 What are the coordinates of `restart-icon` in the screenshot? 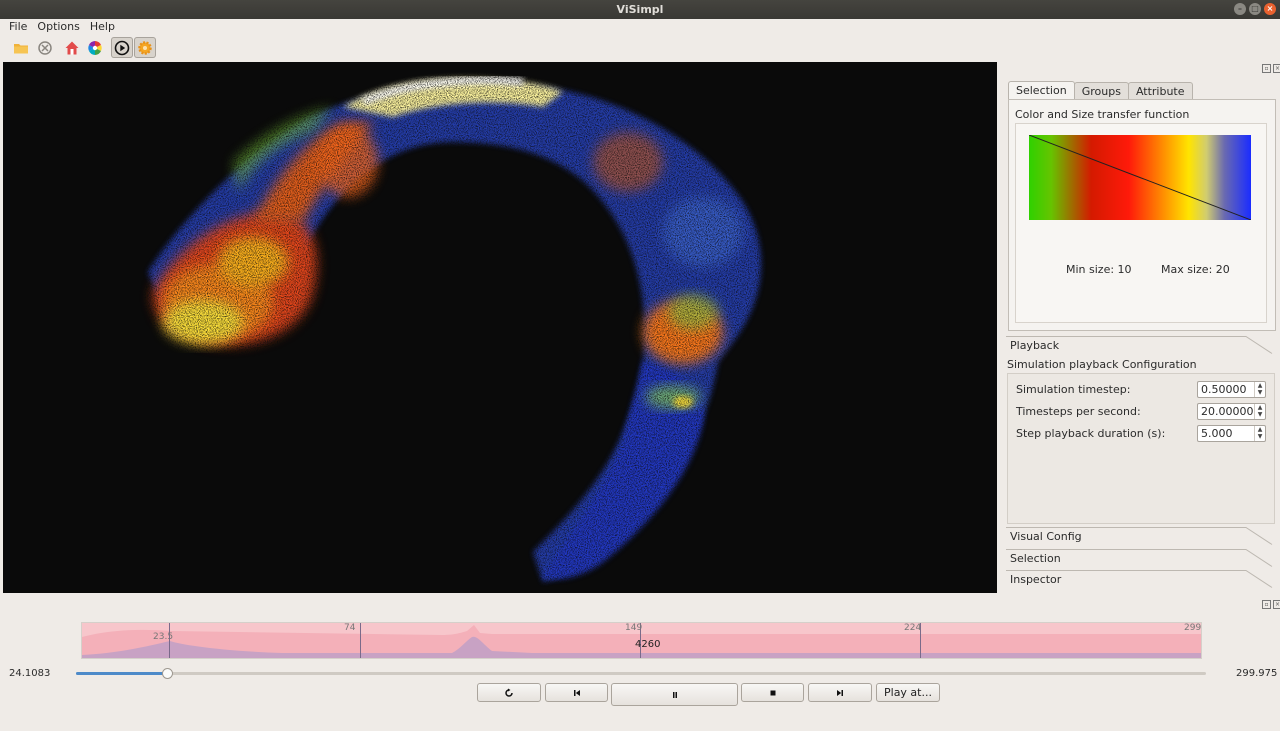 It's located at (509, 692).